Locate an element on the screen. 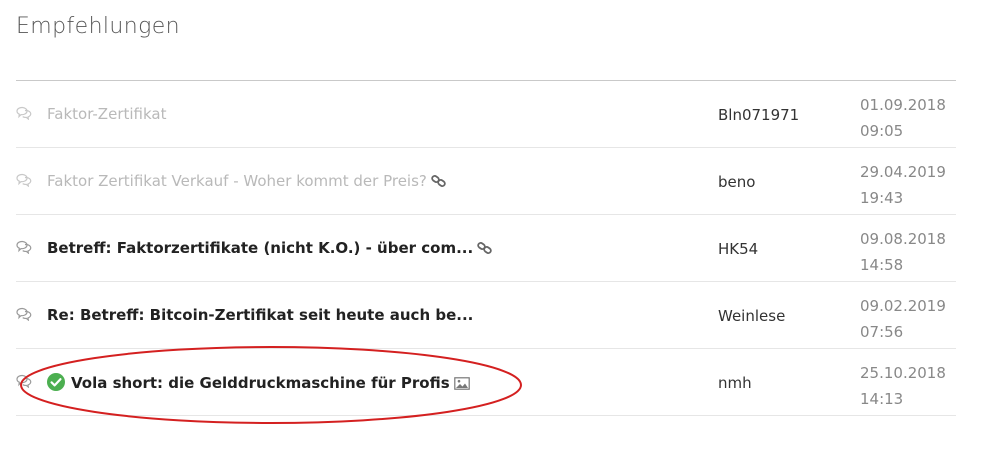 The image size is (999, 458). thread-time: 19:43 is located at coordinates (882, 198).